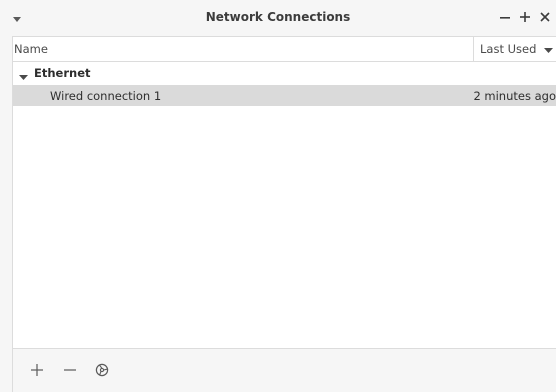 This screenshot has height=392, width=556. Describe the element at coordinates (106, 96) in the screenshot. I see `connection-name: Wired connection 1` at that location.